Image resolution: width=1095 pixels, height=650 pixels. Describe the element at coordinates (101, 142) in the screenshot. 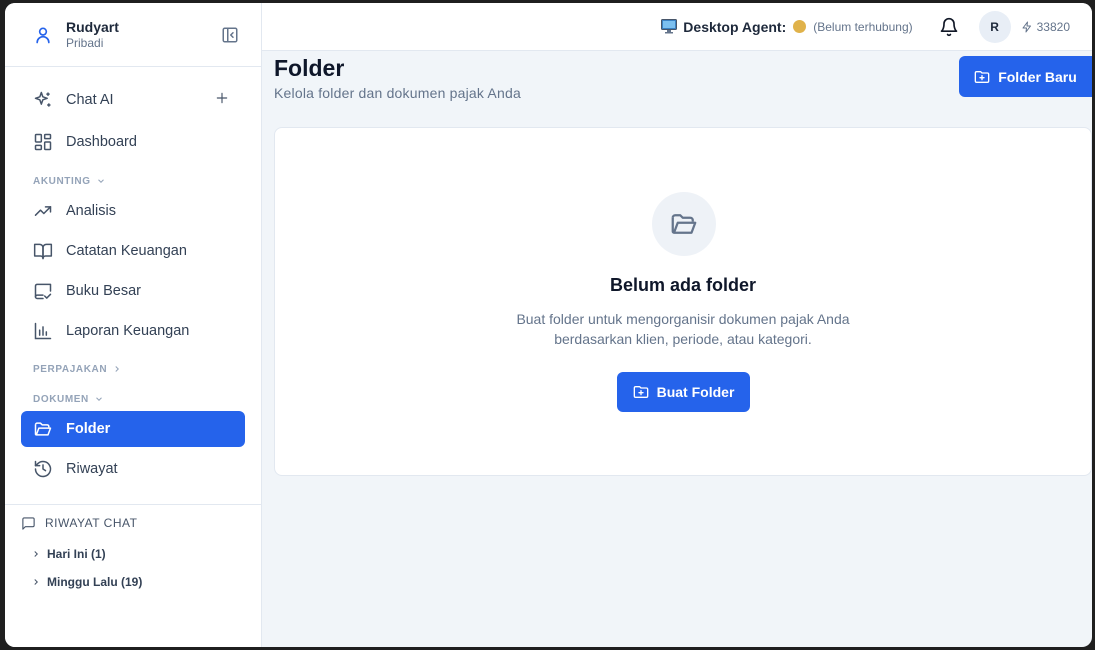

I see `sidebar-item-label: Dashboard` at that location.